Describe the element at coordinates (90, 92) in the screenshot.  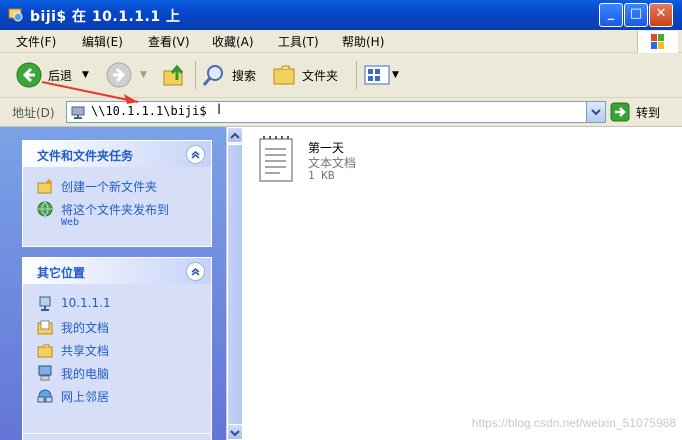
I see `annotation-arrow-icon` at that location.